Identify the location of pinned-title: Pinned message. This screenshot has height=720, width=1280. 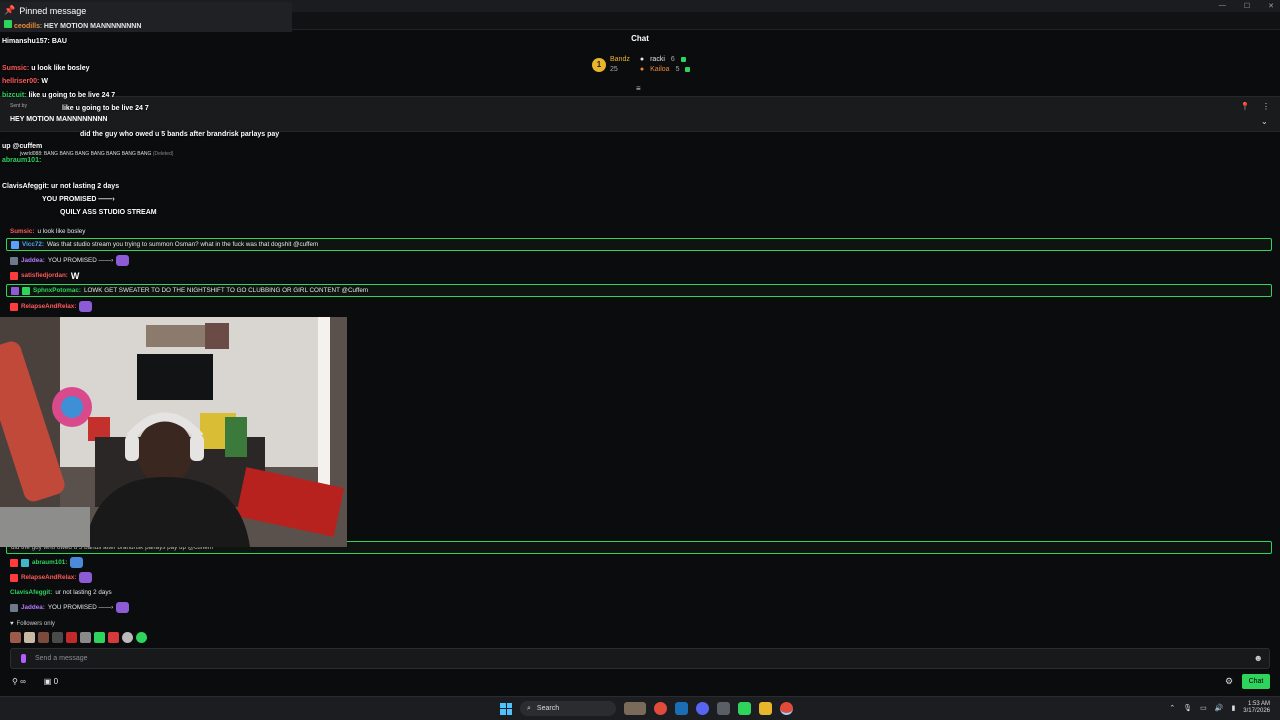
(53, 10).